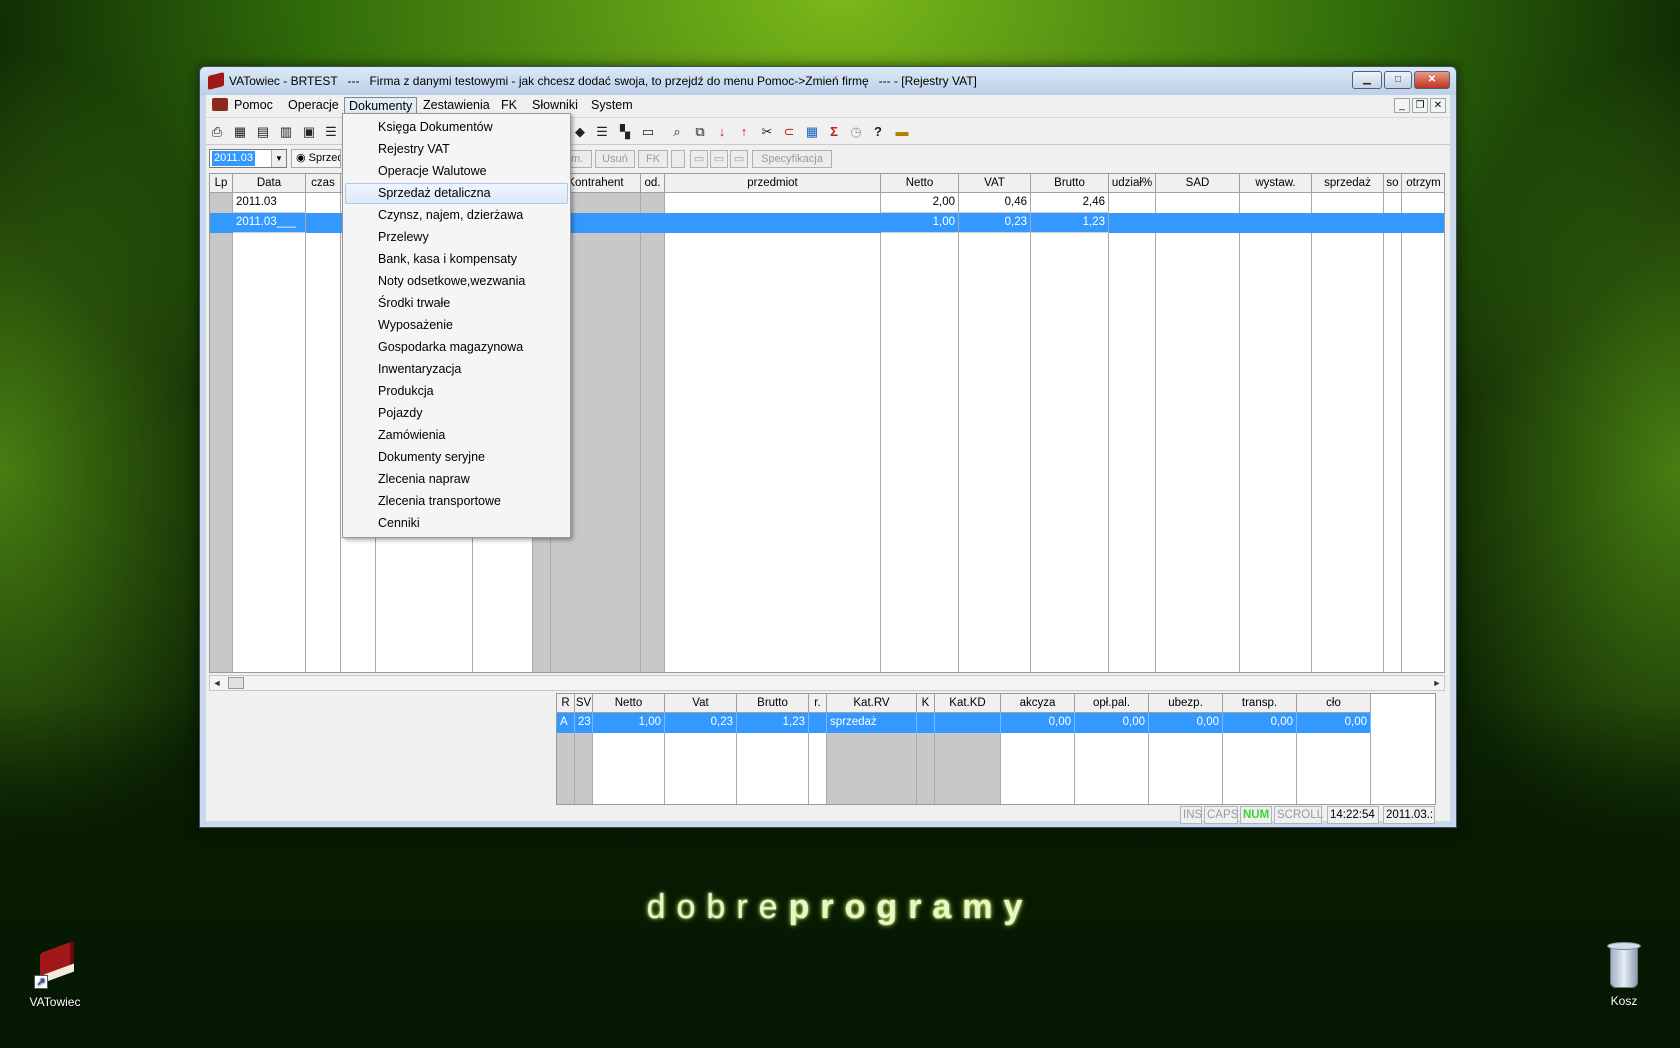 Image resolution: width=1680 pixels, height=1048 pixels. I want to click on menu-item-operacje-walutowe: Operacje Walutowe, so click(456, 171).